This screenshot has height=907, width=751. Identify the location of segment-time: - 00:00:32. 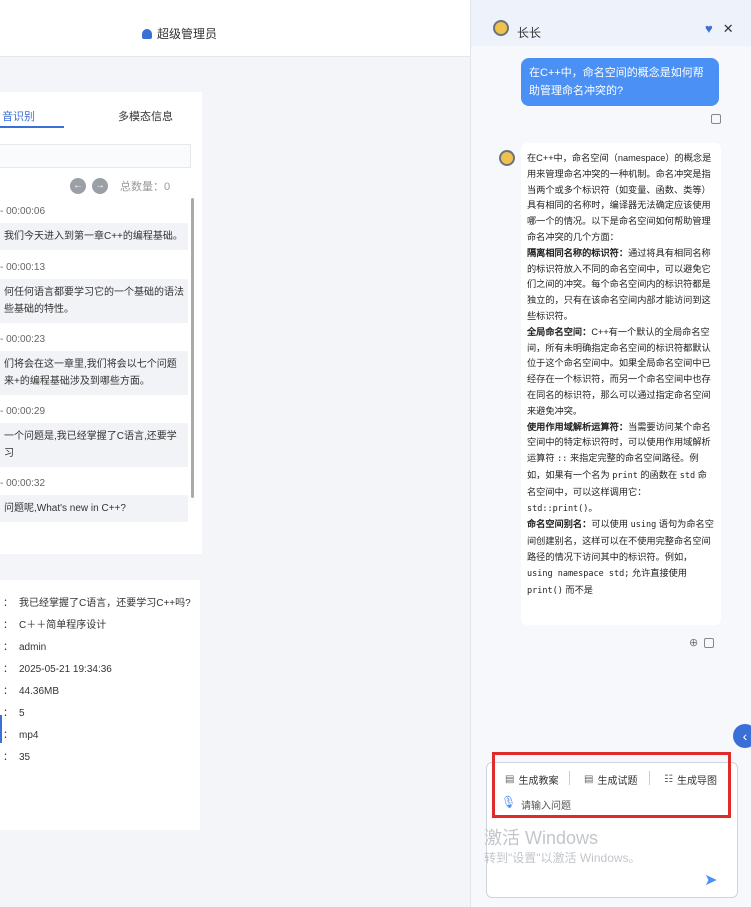
(23, 483).